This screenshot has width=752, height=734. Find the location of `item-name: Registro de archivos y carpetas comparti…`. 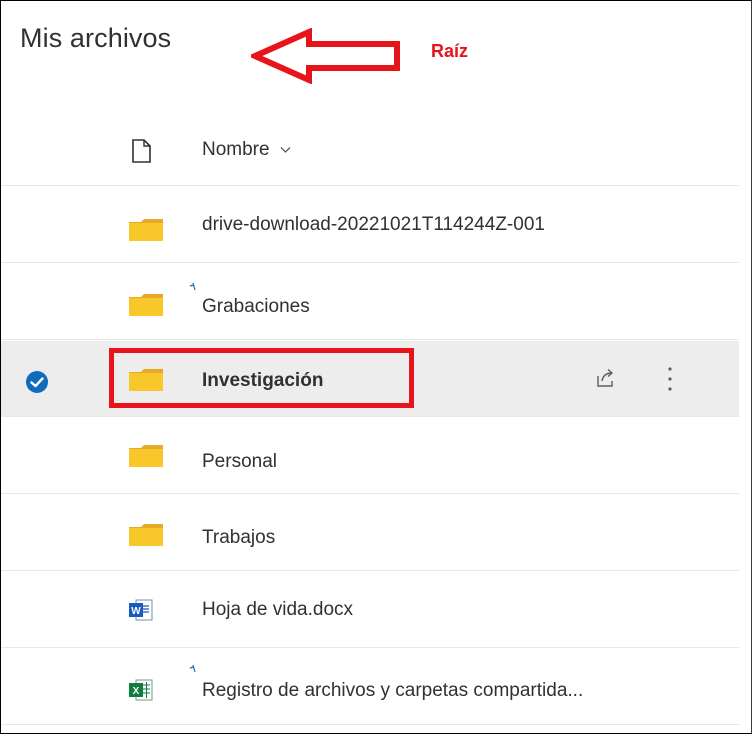

item-name: Registro de archivos y carpetas comparti… is located at coordinates (392, 691).